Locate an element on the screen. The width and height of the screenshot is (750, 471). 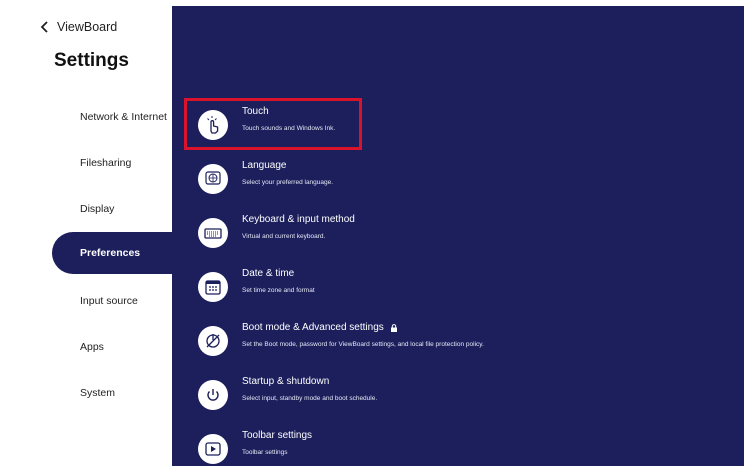
back-label: ViewBoard is located at coordinates (87, 27).